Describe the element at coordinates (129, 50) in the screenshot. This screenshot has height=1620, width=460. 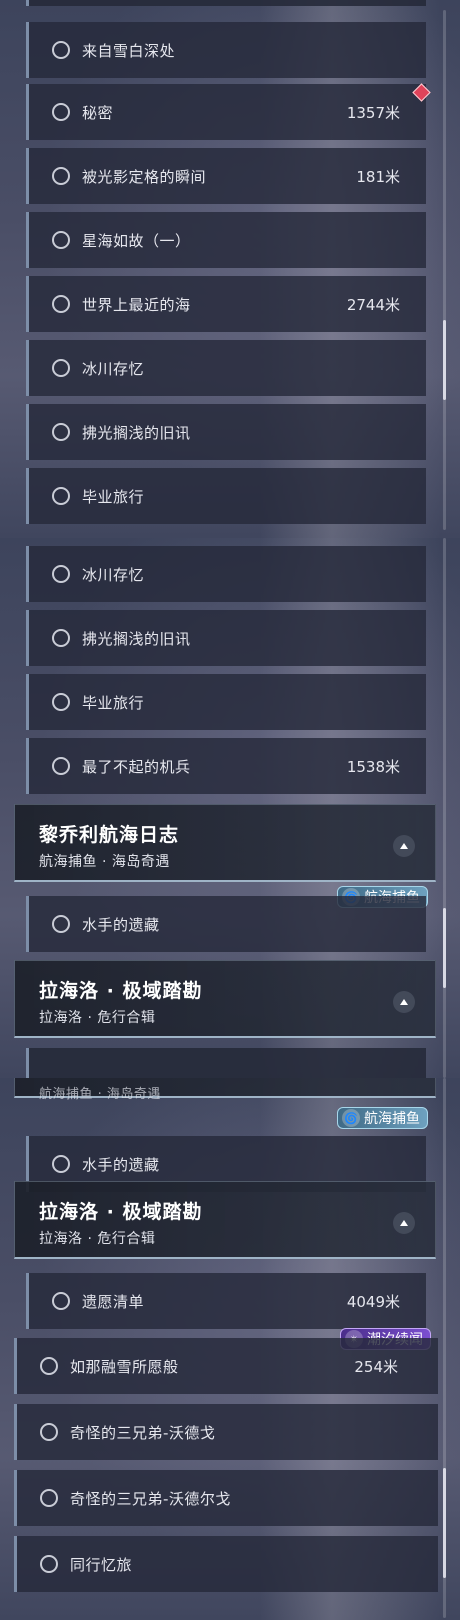
I see `quest-title: 来自雪白深处` at that location.